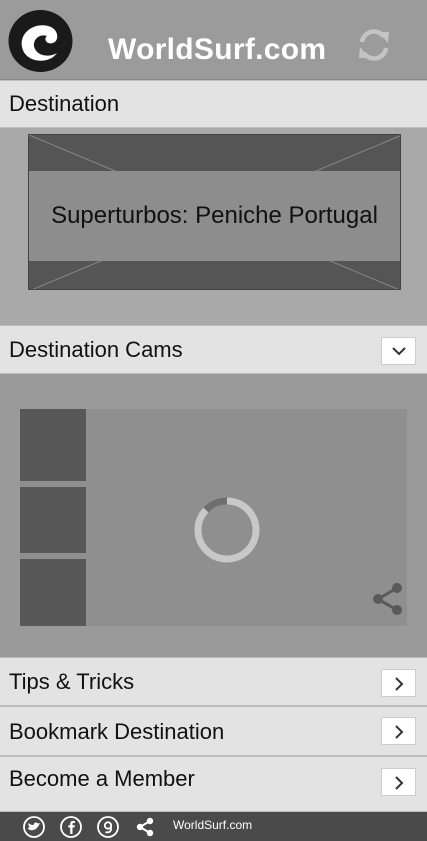 The height and width of the screenshot is (841, 427). I want to click on facebook-icon, so click(71, 827).